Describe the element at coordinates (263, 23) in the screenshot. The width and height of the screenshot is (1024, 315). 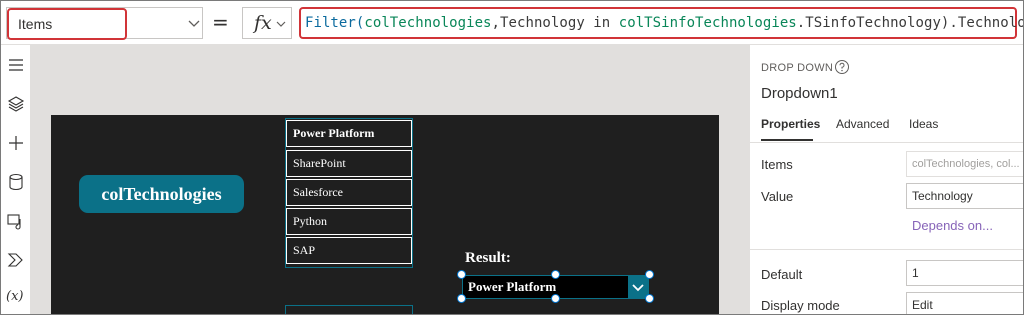
I see `fx-icon: fx` at that location.